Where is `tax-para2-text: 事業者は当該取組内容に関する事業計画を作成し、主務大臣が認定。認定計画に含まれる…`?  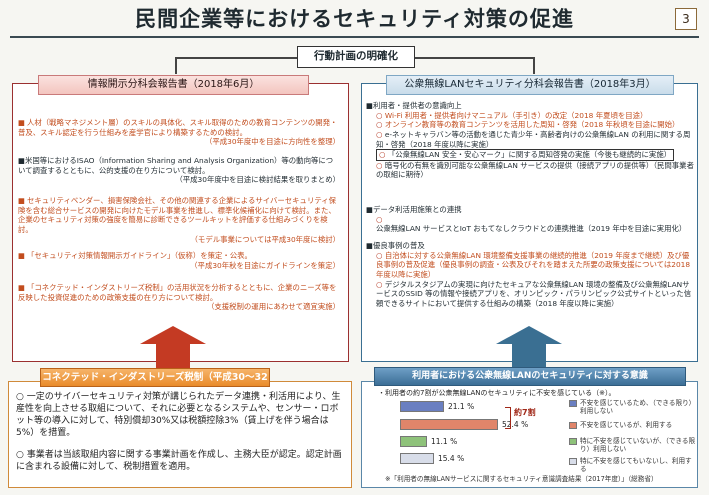 tax-para2-text: 事業者は当該取組内容に関する事業計画を作成し、主務大臣が認定。認定計画に含まれる… is located at coordinates (179, 461).